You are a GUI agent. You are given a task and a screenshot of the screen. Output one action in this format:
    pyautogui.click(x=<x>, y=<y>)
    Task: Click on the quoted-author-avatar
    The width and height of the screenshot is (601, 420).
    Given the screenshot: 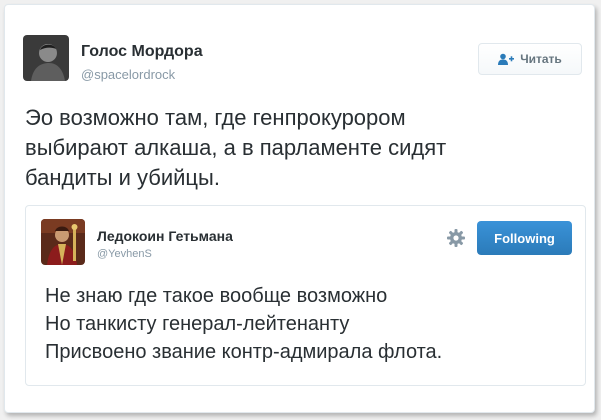 What is the action you would take?
    pyautogui.click(x=63, y=242)
    